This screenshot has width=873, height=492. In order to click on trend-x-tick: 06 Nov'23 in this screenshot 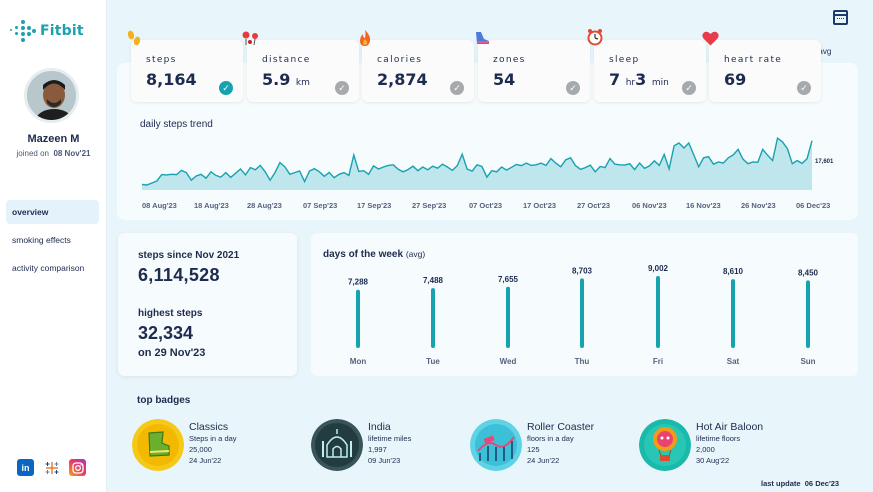, I will do `click(649, 205)`.